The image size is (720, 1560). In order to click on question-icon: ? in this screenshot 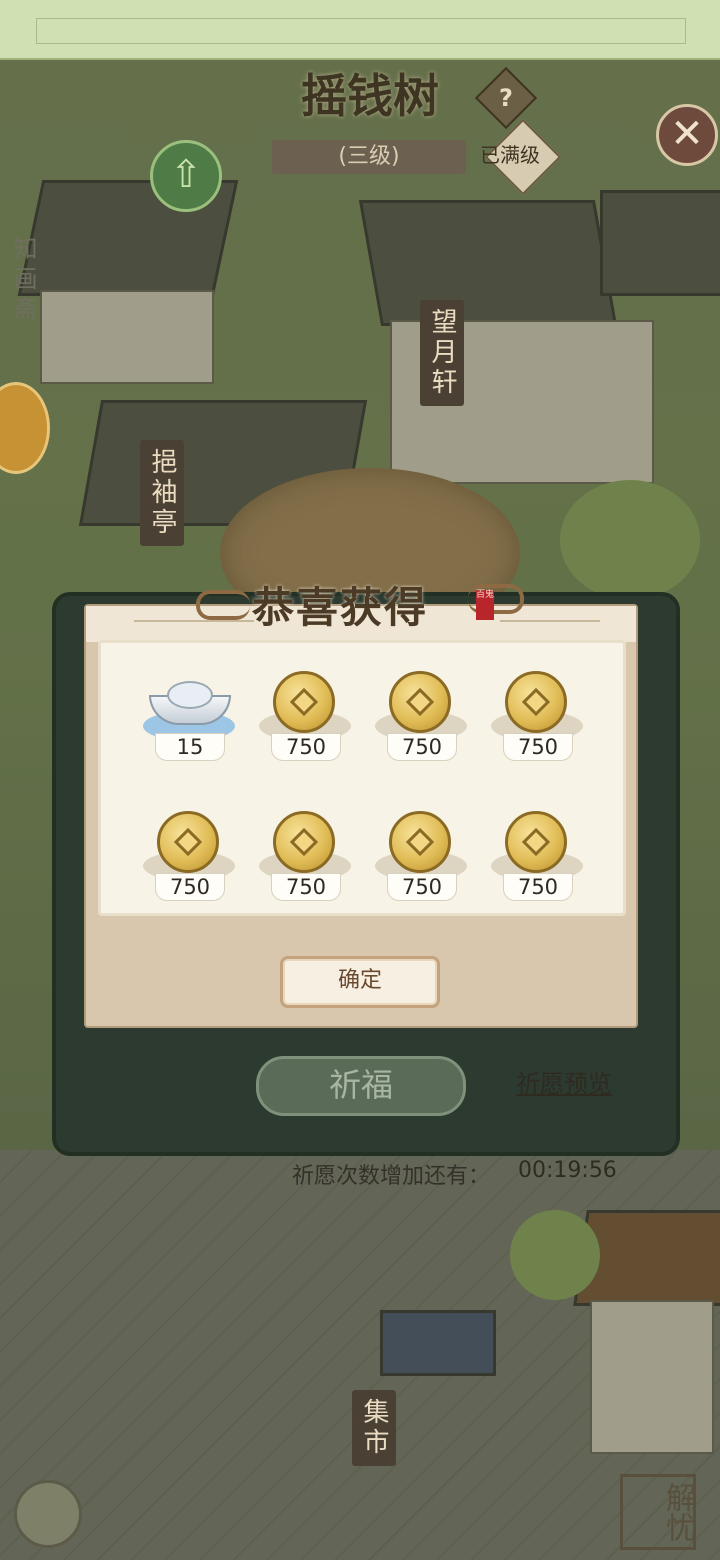, I will do `click(506, 98)`.